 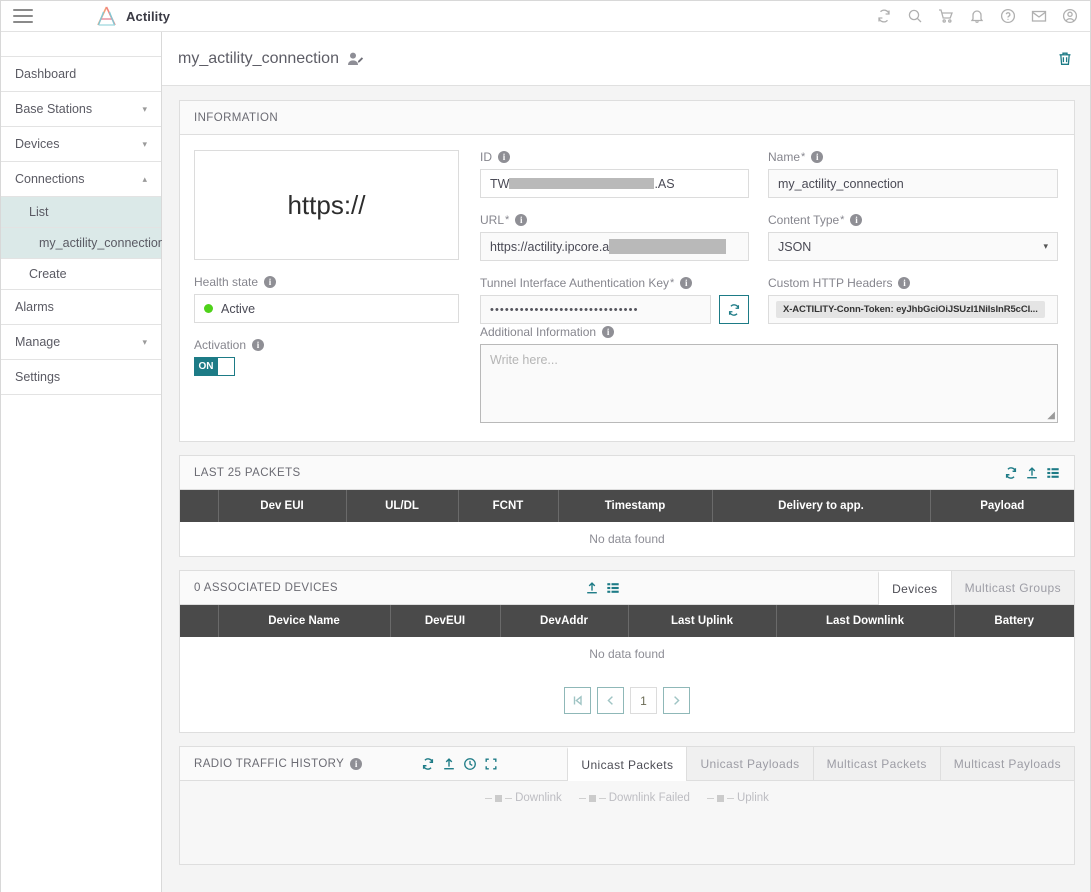 I want to click on url-field: https://actility.ipcore.a, so click(x=614, y=246).